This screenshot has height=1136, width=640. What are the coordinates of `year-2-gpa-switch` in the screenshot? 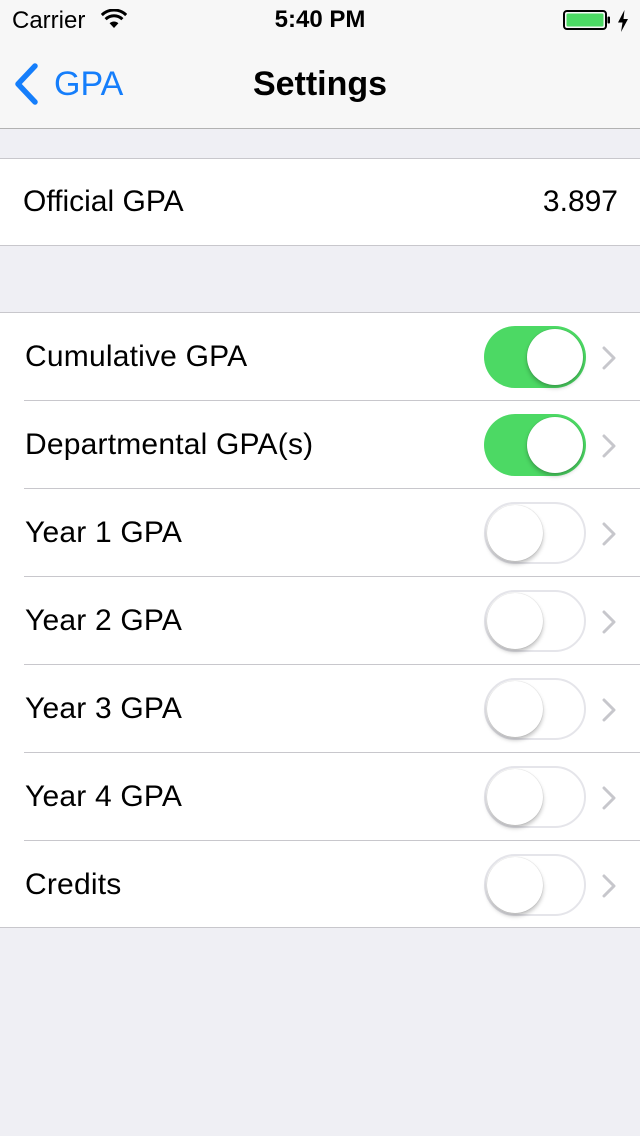 It's located at (535, 621).